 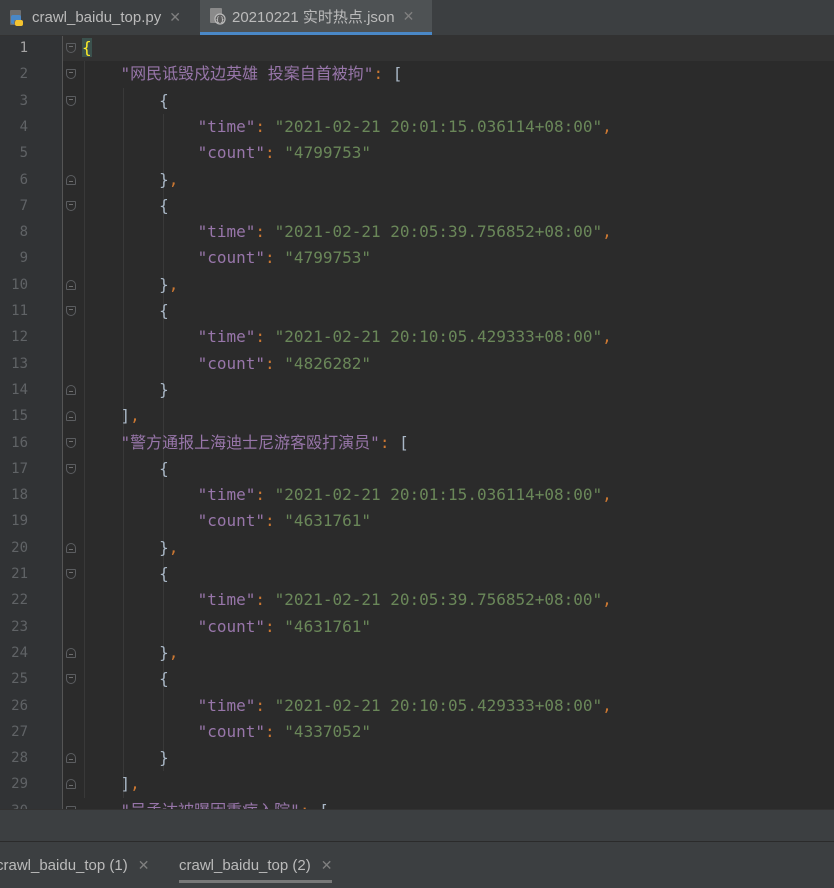 What do you see at coordinates (125, 390) in the screenshot?
I see `code-line: }` at bounding box center [125, 390].